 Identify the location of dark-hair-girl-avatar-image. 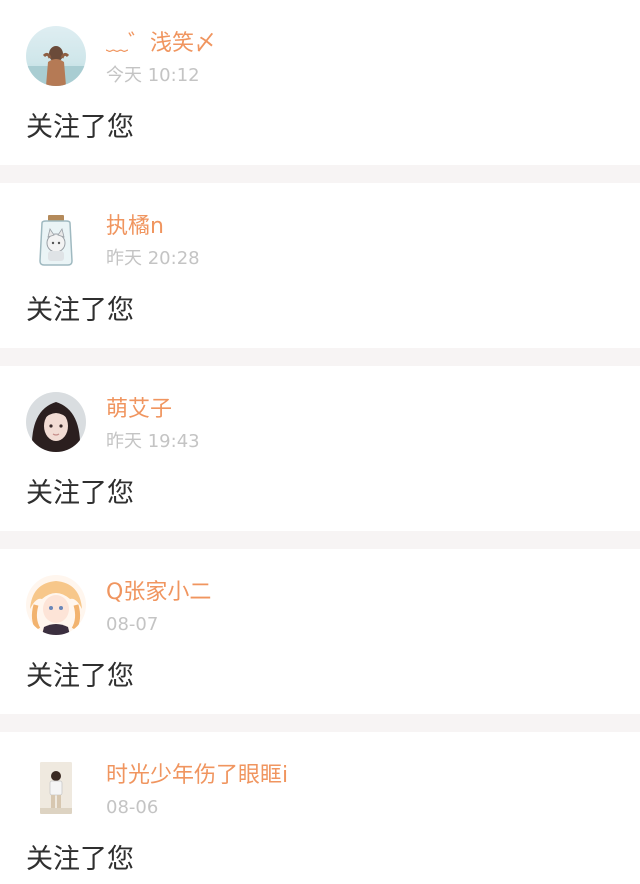
(56, 422).